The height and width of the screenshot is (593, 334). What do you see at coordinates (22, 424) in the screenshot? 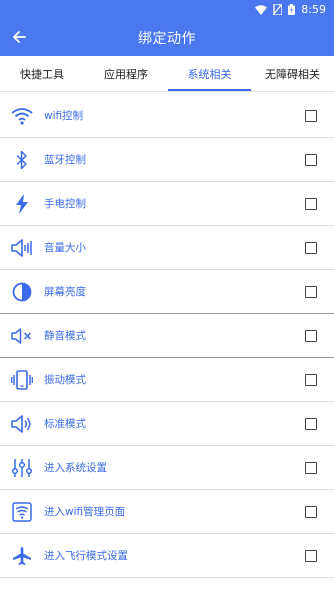
I see `sound-icon` at bounding box center [22, 424].